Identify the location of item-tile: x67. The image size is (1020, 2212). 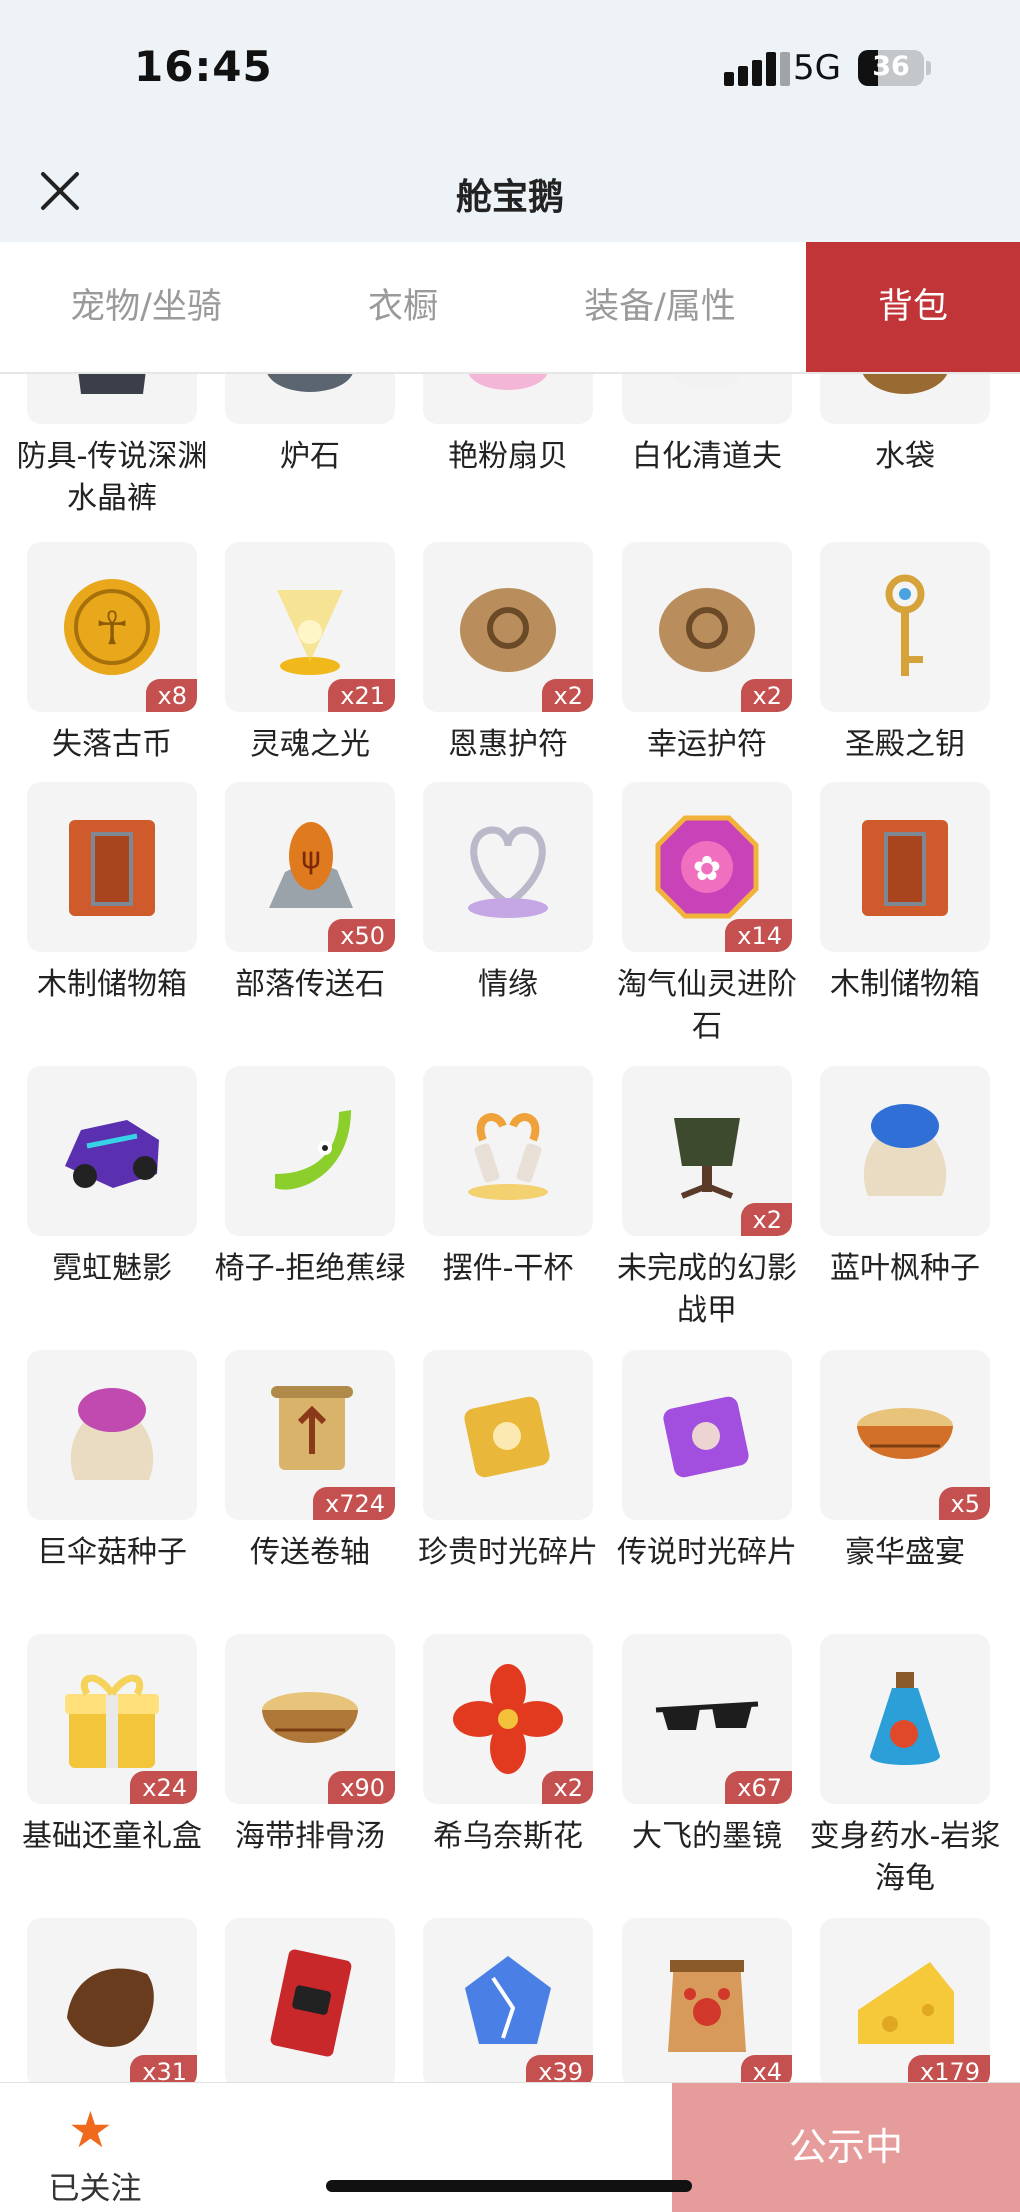
(707, 1719).